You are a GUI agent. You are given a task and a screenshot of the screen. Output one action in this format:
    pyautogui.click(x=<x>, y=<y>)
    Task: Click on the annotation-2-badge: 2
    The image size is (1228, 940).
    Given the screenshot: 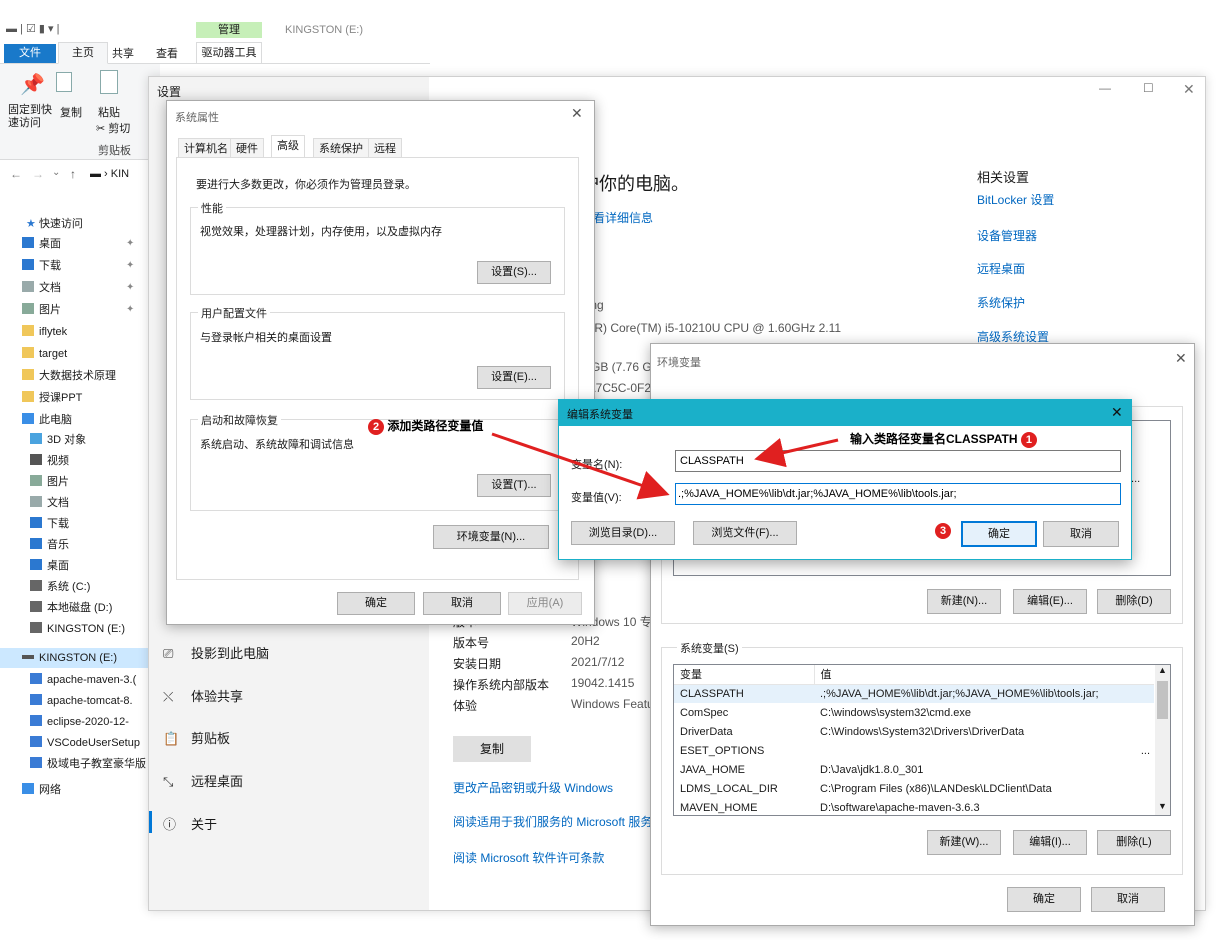 What is the action you would take?
    pyautogui.click(x=376, y=427)
    